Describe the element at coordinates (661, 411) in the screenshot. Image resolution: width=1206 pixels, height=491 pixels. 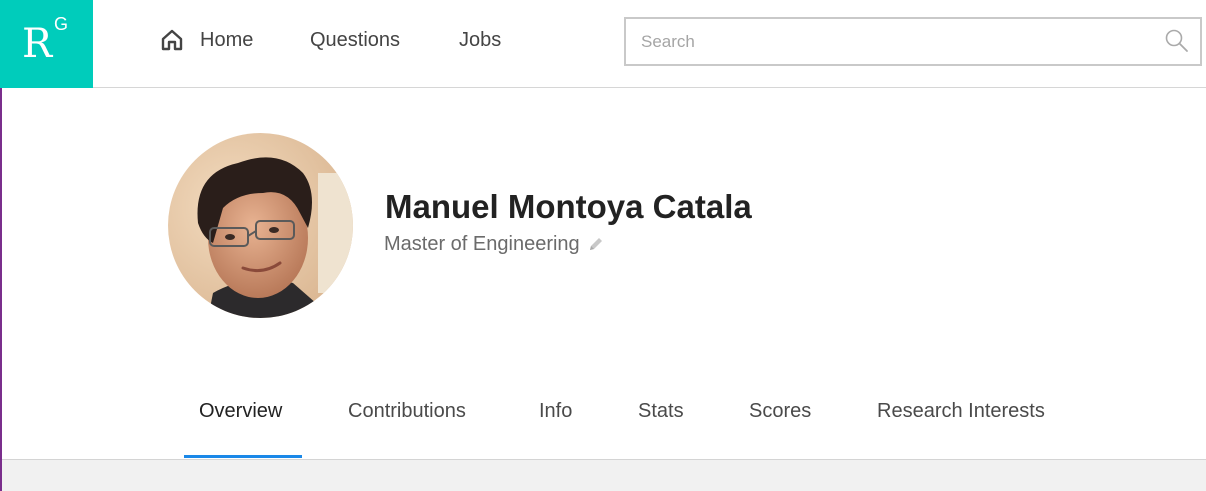
I see `tab-stats: Stats` at that location.